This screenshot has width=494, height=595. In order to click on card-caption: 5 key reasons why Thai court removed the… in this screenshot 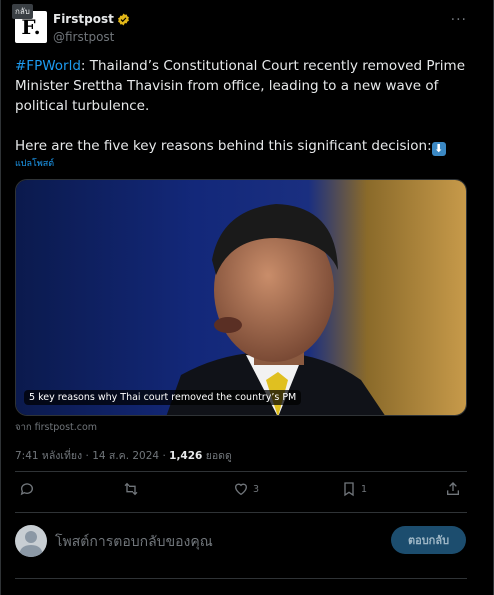, I will do `click(163, 397)`.